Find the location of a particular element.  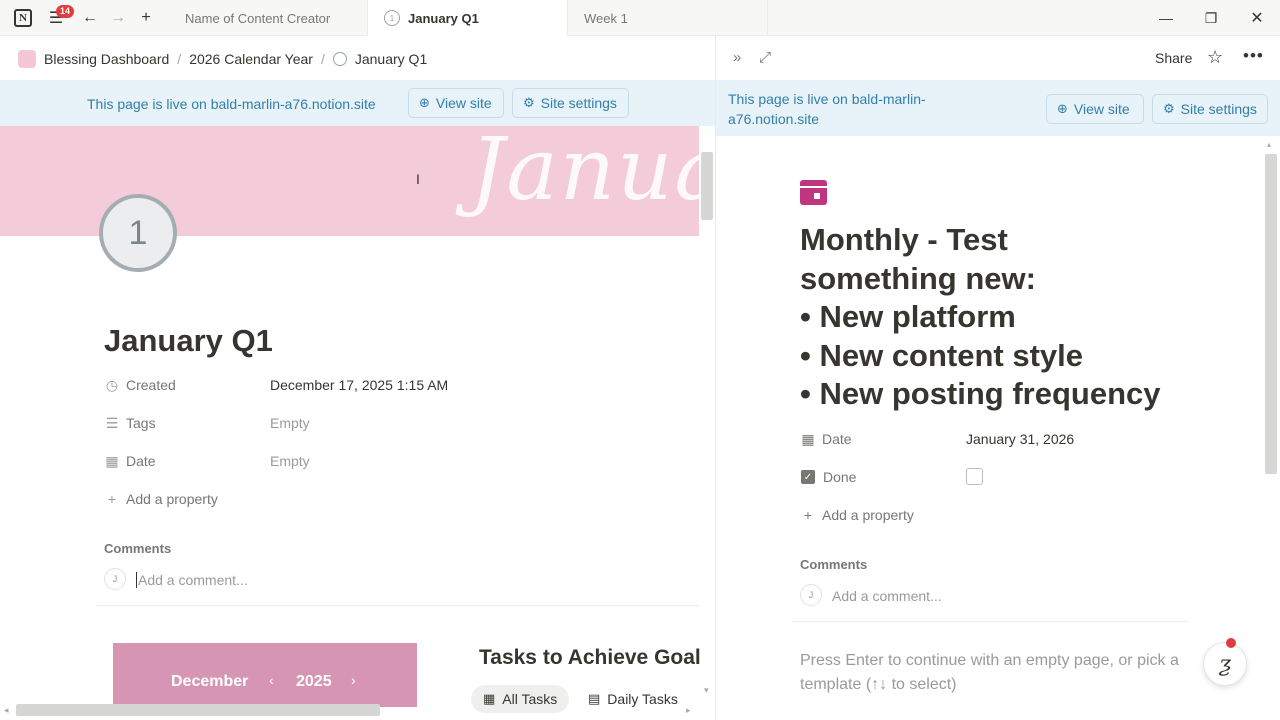

tab-name-of-content-creator: Name of Content Creator is located at coordinates (268, 18).